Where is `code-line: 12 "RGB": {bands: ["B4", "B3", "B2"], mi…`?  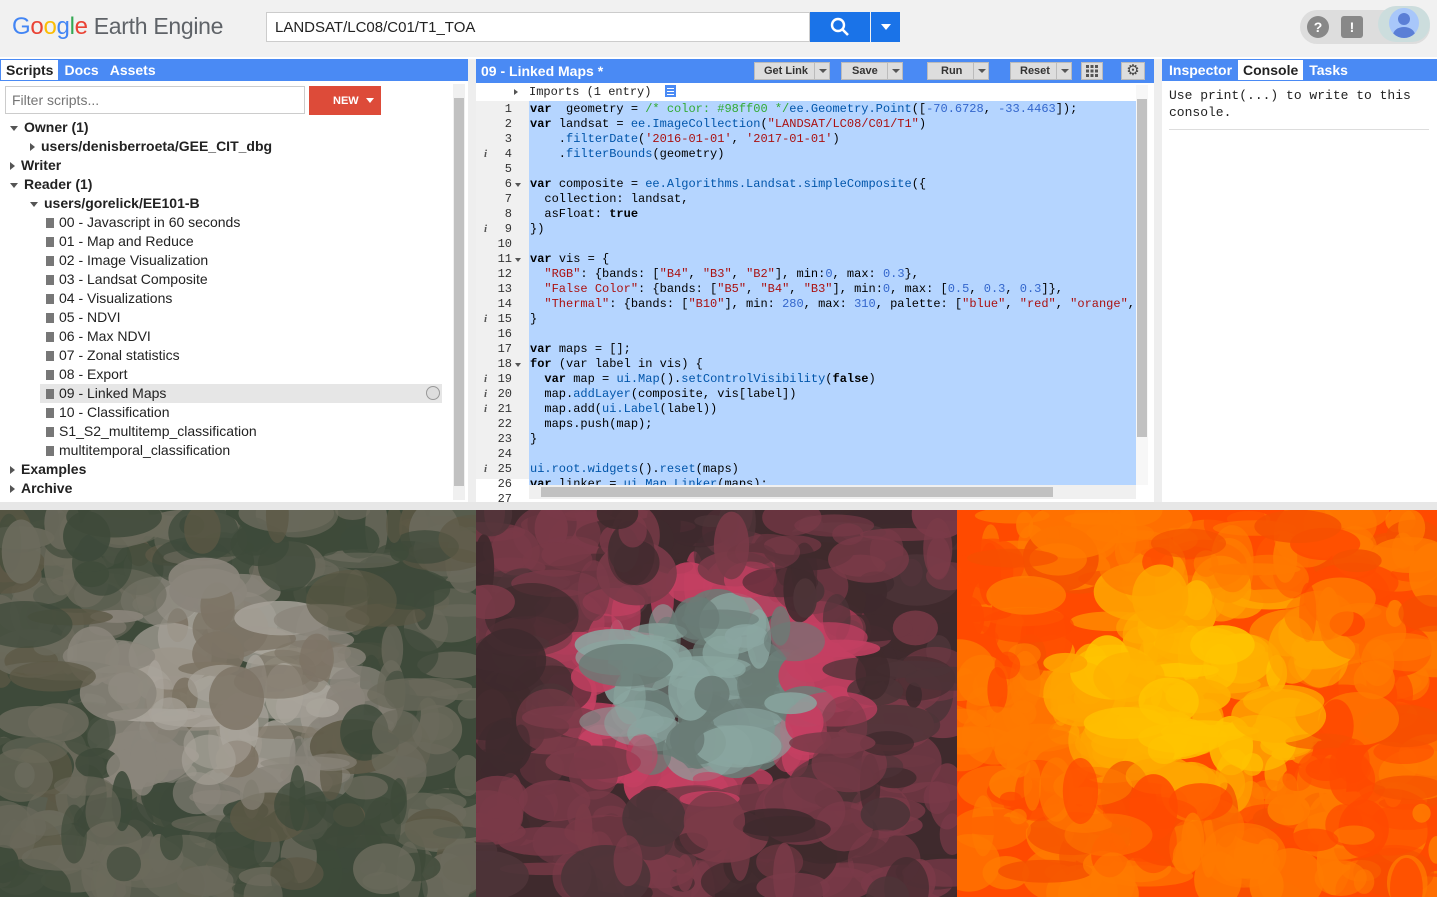
code-line: 12 "RGB": {bands: ["B4", "B3", "B2"], mi… is located at coordinates (806, 274).